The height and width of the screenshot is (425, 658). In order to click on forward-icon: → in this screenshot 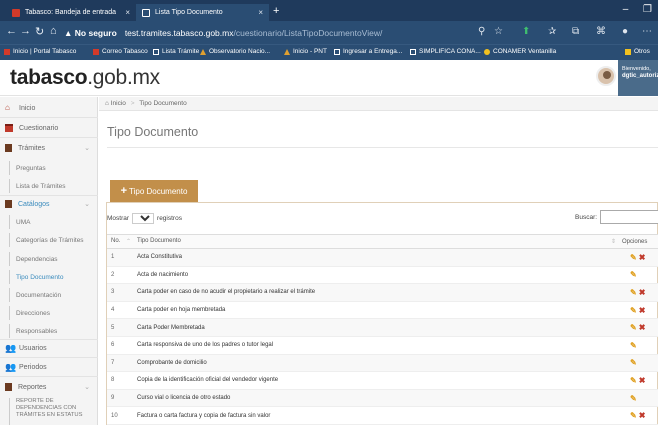, I will do `click(25, 31)`.